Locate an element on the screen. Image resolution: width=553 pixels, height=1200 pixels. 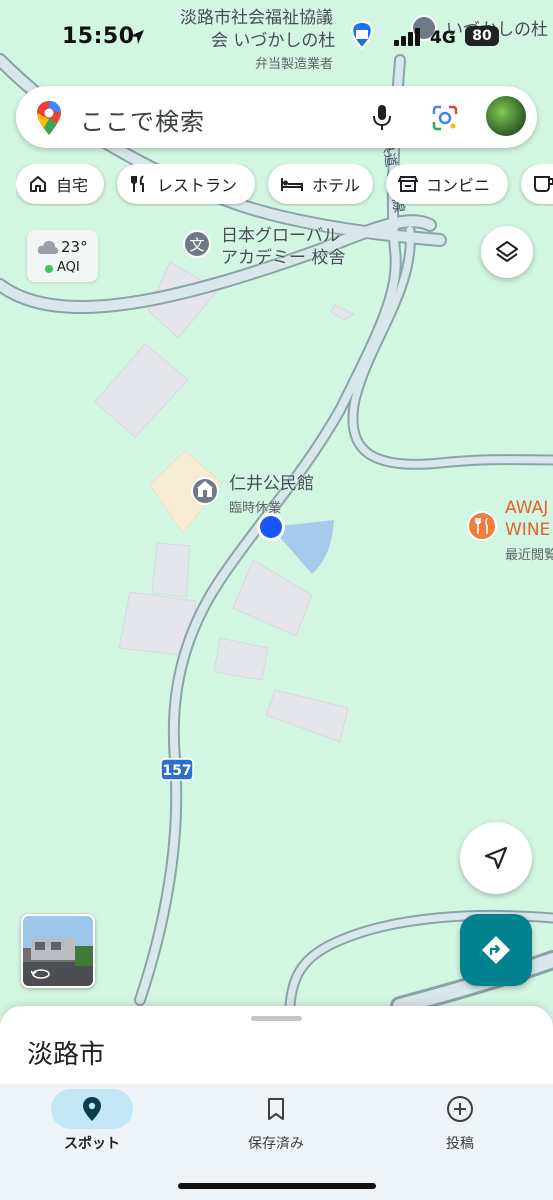
route-number: 157 is located at coordinates (176, 771).